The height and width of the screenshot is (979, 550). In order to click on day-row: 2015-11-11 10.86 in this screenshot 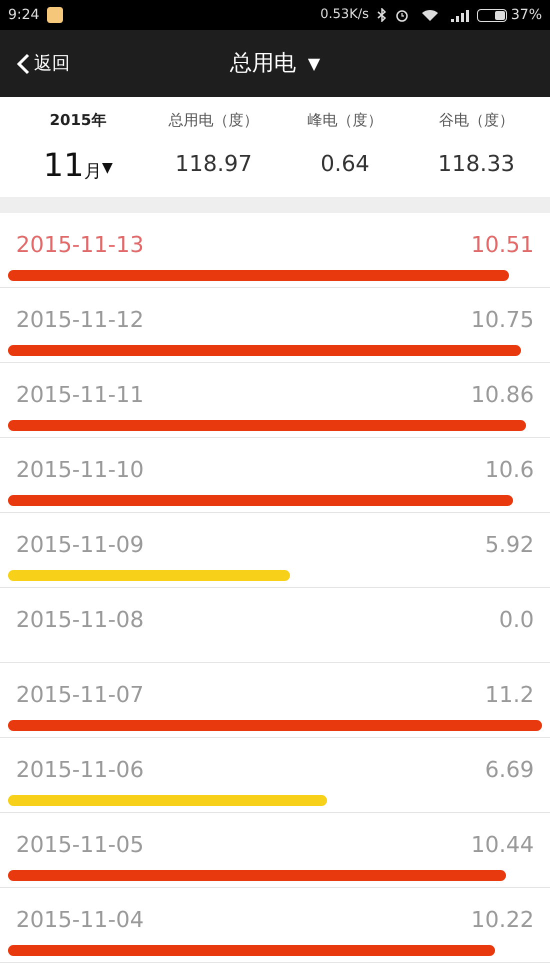, I will do `click(275, 400)`.